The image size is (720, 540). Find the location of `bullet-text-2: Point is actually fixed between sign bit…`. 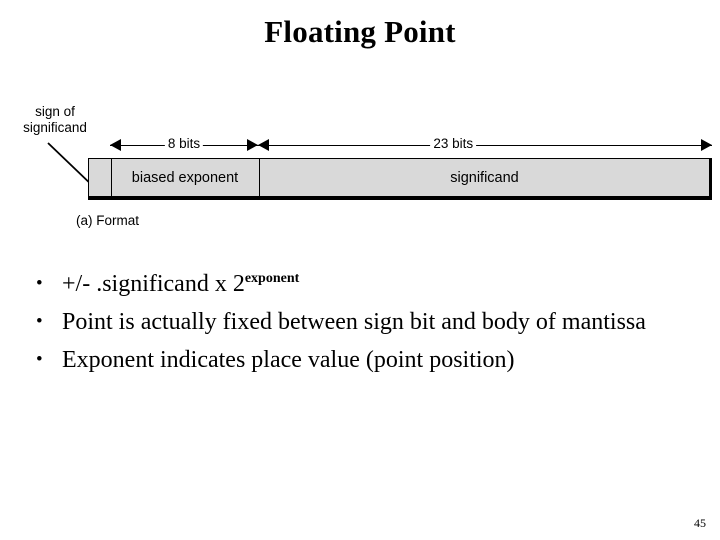

bullet-text-2: Point is actually fixed between sign bit… is located at coordinates (354, 322).